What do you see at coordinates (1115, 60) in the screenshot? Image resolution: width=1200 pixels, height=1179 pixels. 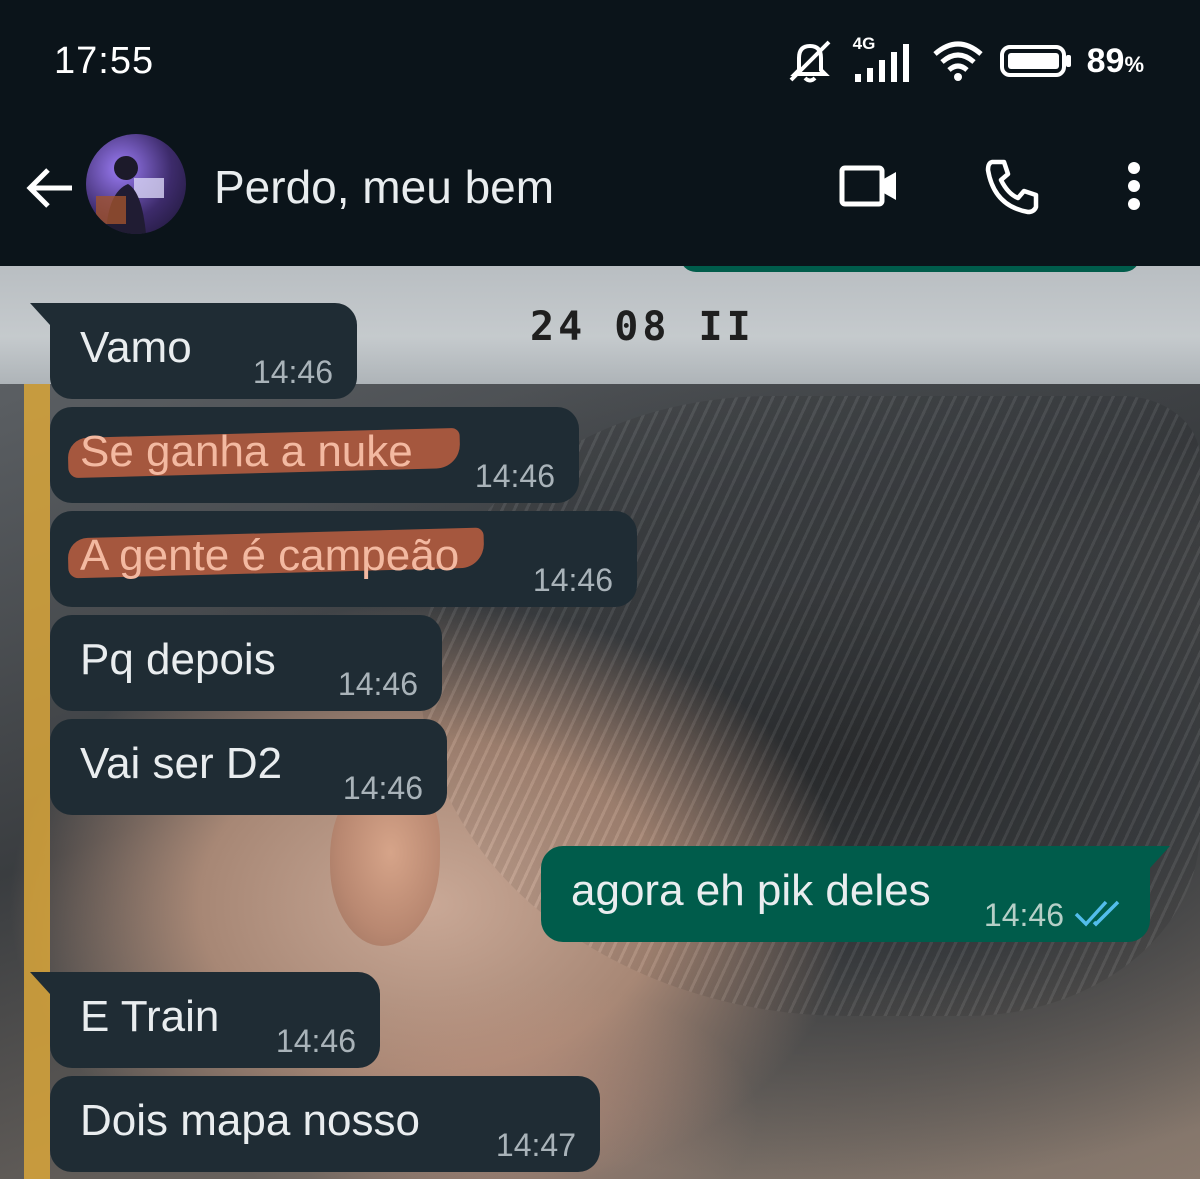 I see `battery-percent: 89%` at bounding box center [1115, 60].